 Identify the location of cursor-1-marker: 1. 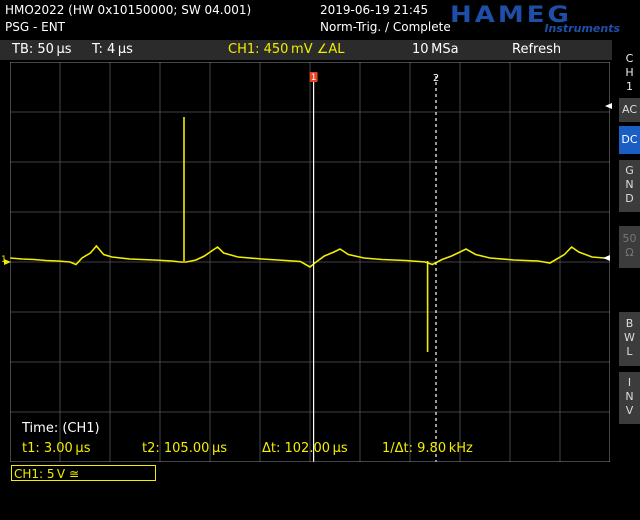
(313, 77).